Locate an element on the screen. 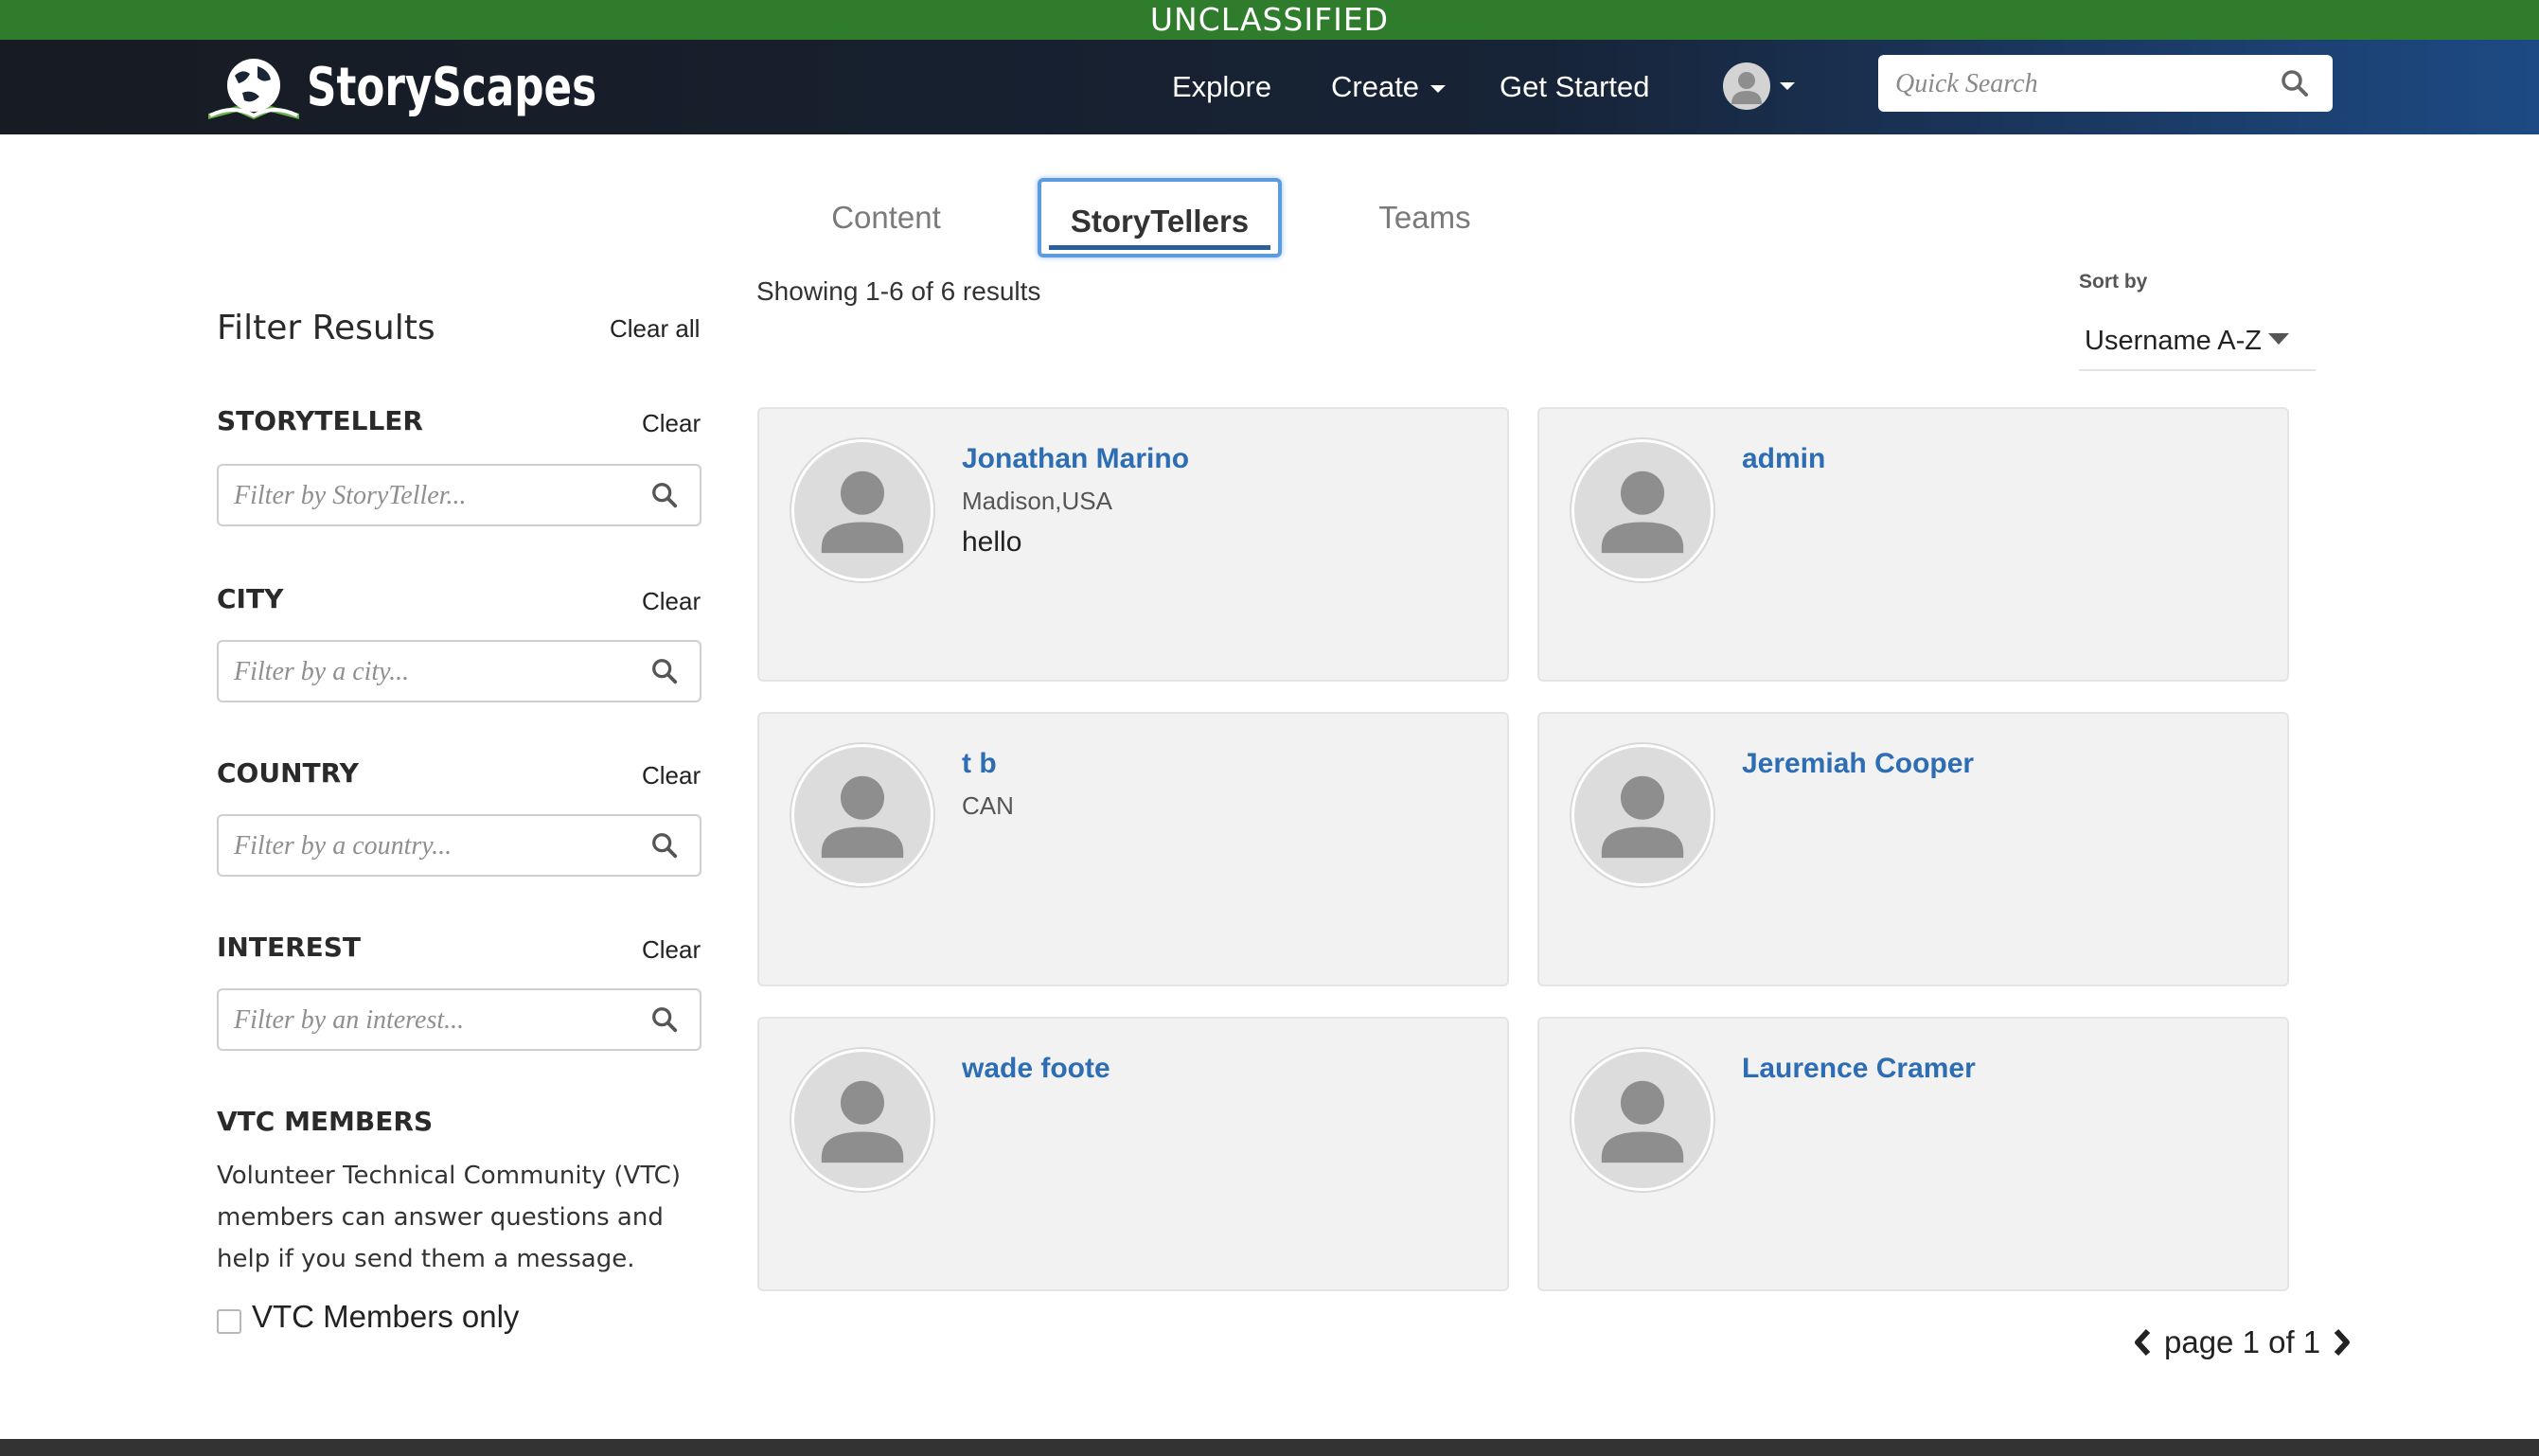 Image resolution: width=2539 pixels, height=1456 pixels. storyteller-location: CAN is located at coordinates (988, 805).